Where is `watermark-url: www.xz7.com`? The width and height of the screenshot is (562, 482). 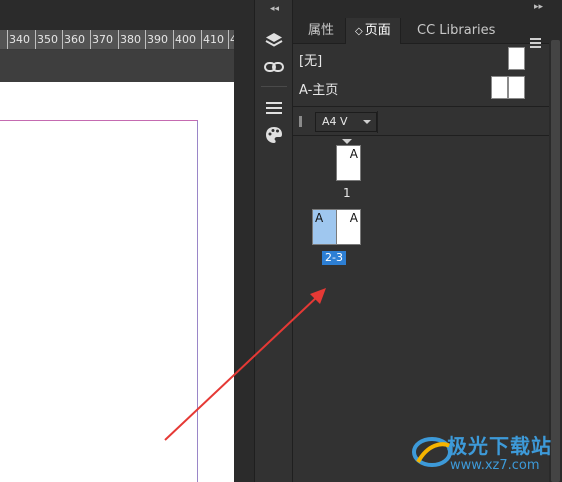 watermark-url: www.xz7.com is located at coordinates (495, 465).